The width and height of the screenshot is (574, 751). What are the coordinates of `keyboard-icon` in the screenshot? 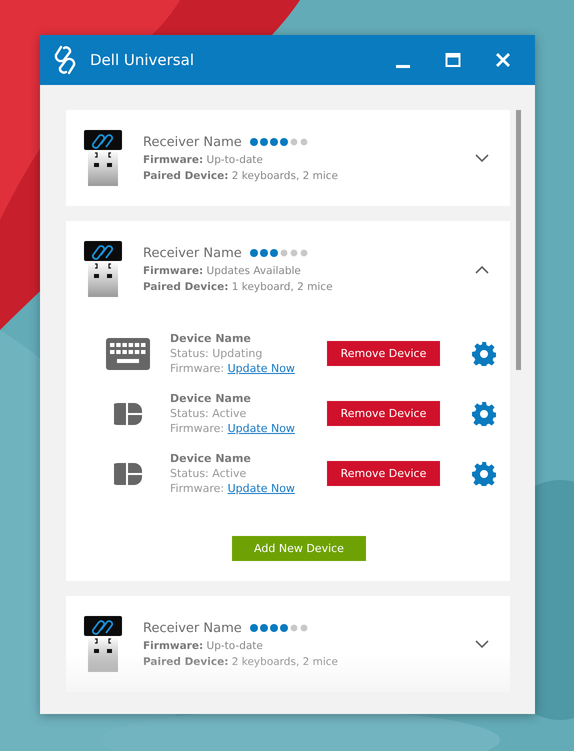 It's located at (128, 354).